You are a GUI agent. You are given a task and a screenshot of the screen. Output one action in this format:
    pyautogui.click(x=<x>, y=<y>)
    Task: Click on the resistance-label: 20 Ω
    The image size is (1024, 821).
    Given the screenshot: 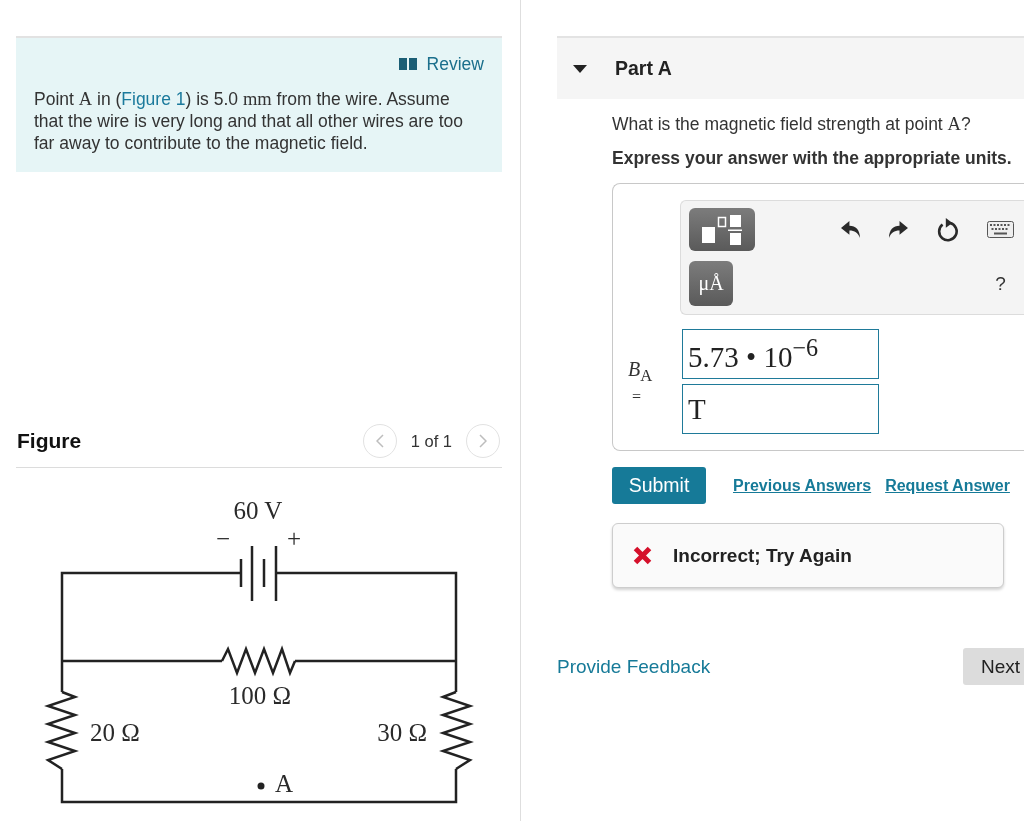 What is the action you would take?
    pyautogui.click(x=115, y=732)
    